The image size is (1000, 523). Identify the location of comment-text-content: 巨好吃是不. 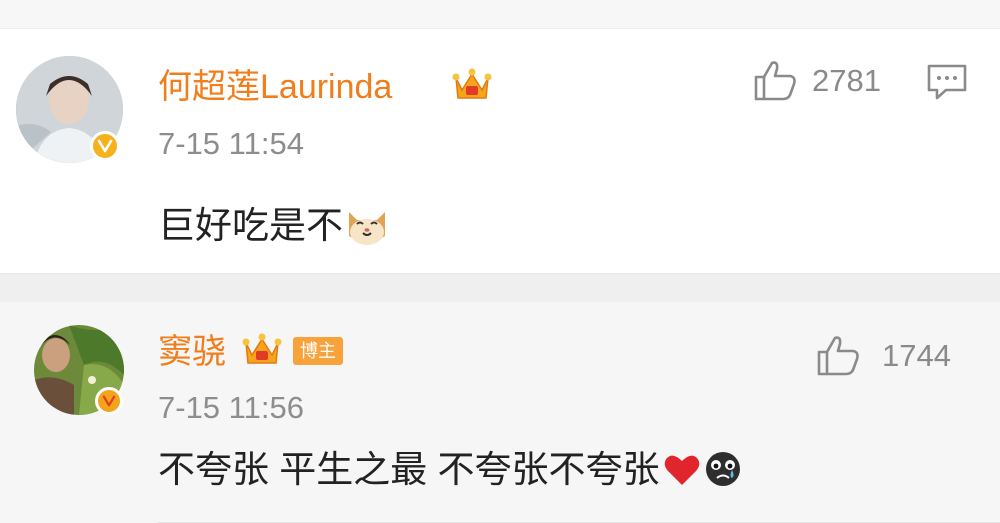
(250, 225).